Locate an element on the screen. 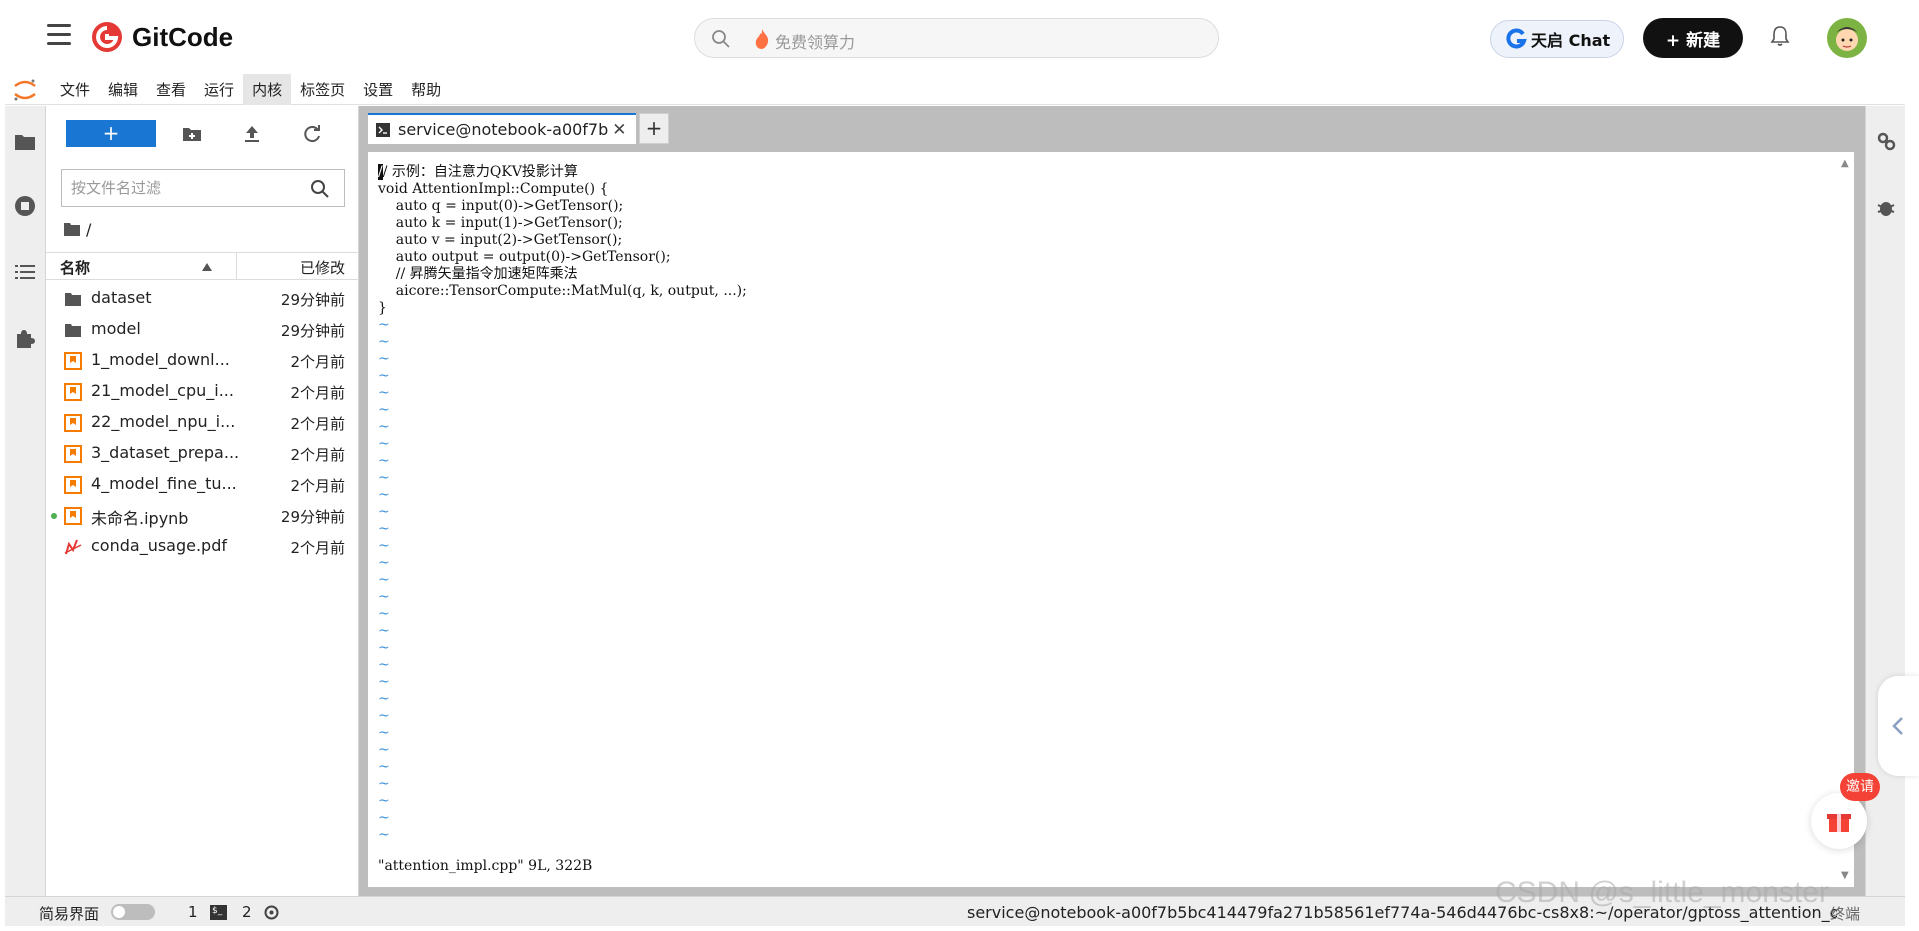  file-filter-field is located at coordinates (203, 188).